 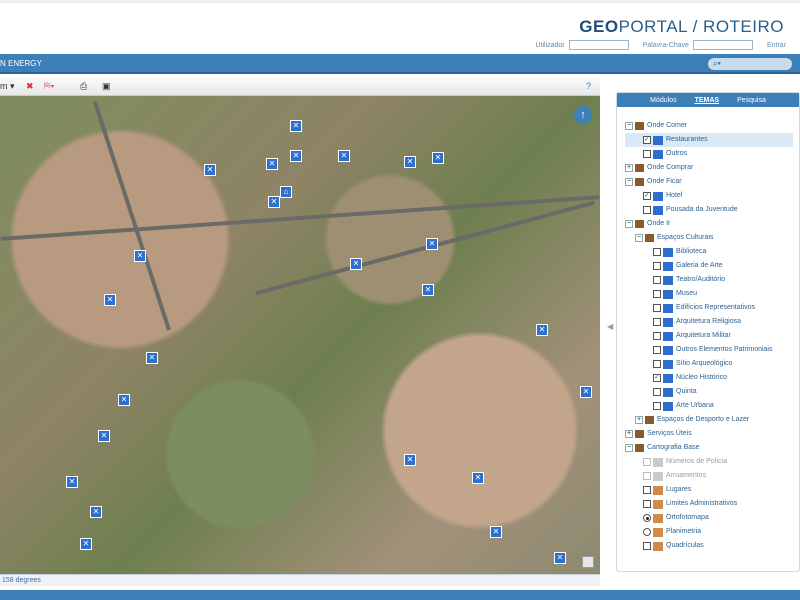 I want to click on user-input, so click(x=598, y=45).